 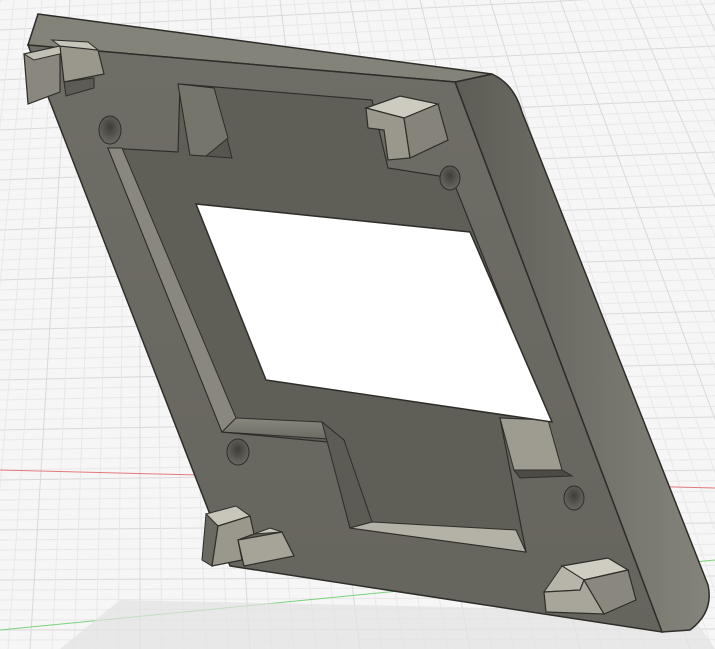 What do you see at coordinates (110, 130) in the screenshot?
I see `mounting-hole-top-left` at bounding box center [110, 130].